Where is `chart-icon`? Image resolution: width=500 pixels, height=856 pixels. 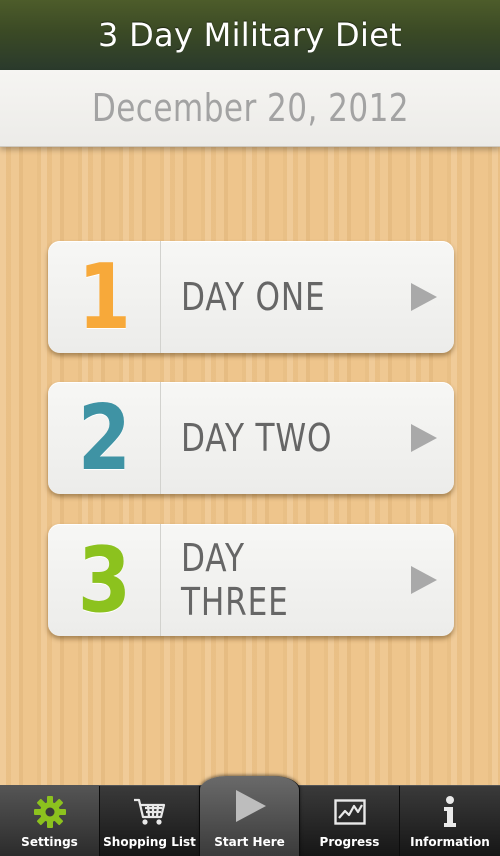 chart-icon is located at coordinates (349, 812).